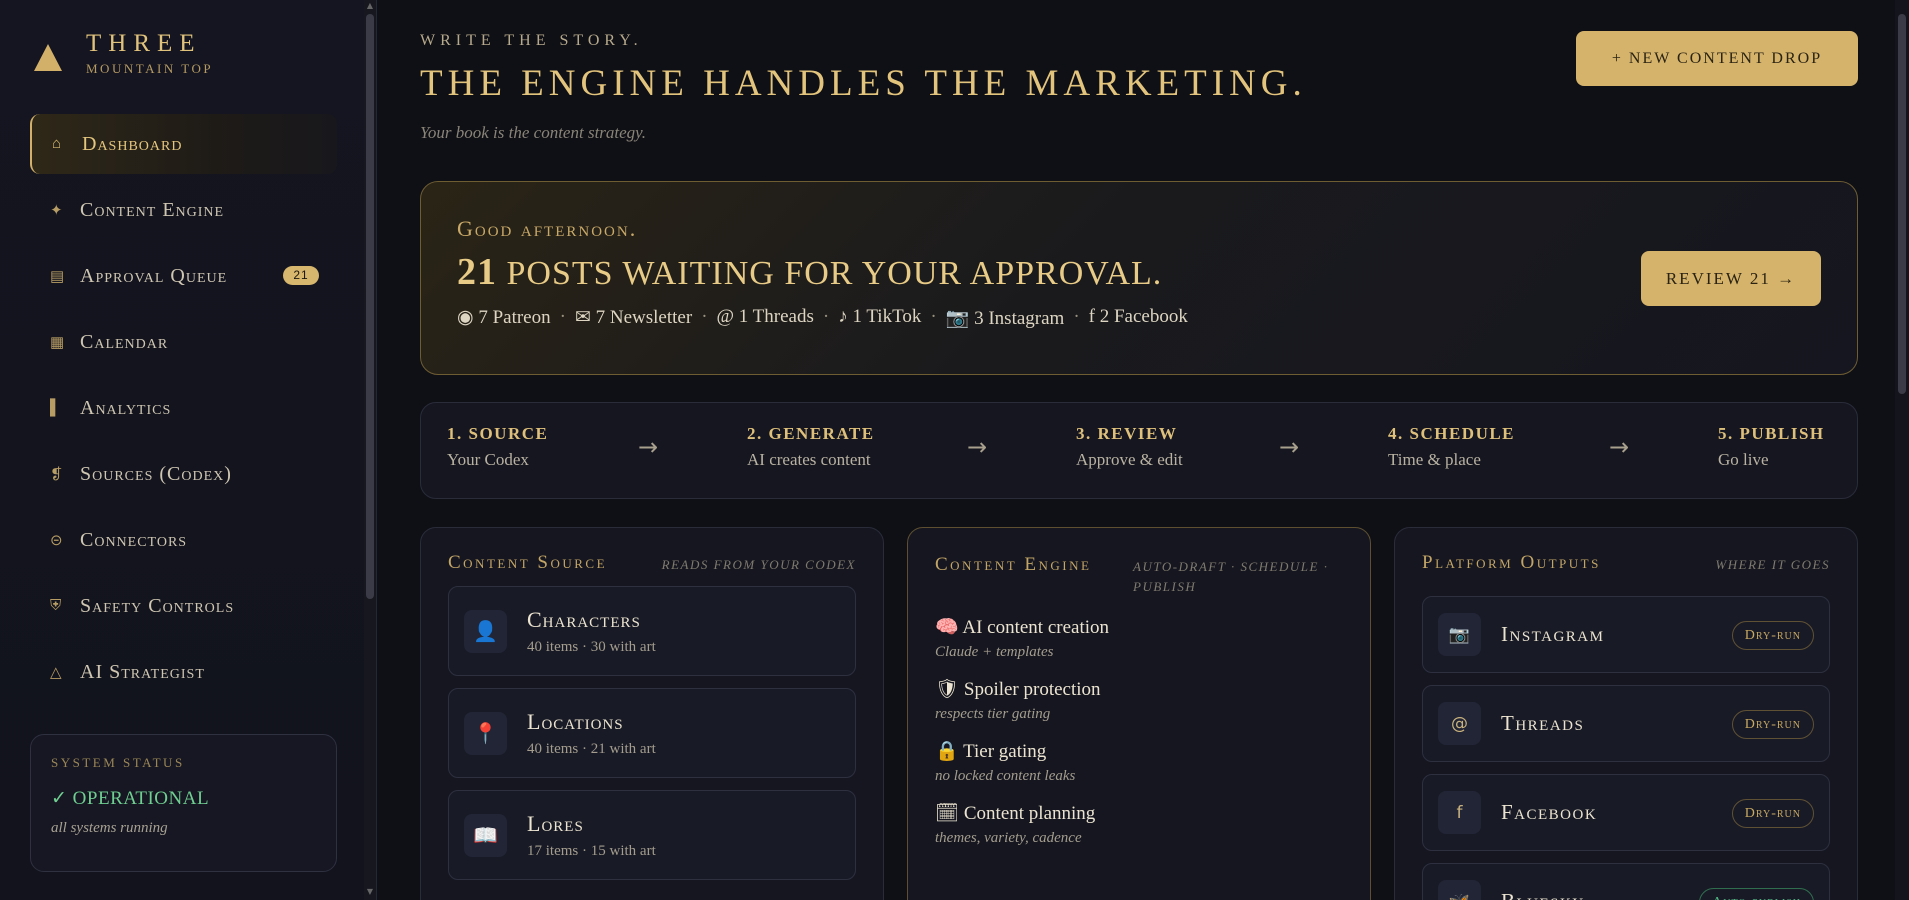 This screenshot has width=1909, height=900. What do you see at coordinates (863, 83) in the screenshot?
I see `page-title: THE ENGINE HANDLES THE MARKETING.` at bounding box center [863, 83].